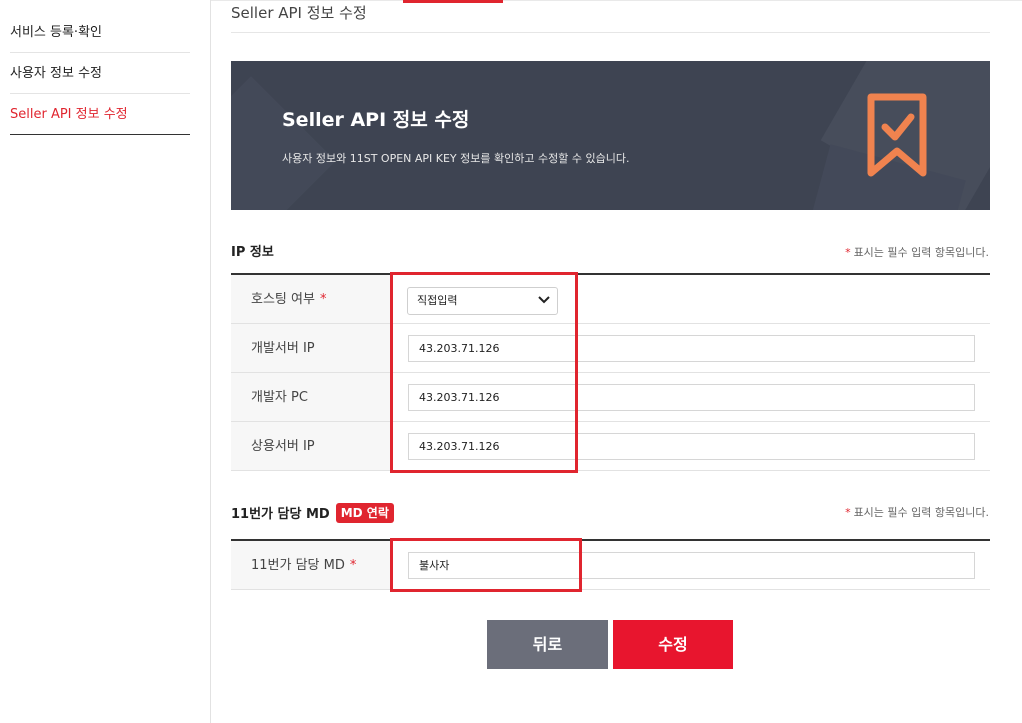 The height and width of the screenshot is (723, 1022). What do you see at coordinates (547, 644) in the screenshot?
I see `back-button: 뒤로` at bounding box center [547, 644].